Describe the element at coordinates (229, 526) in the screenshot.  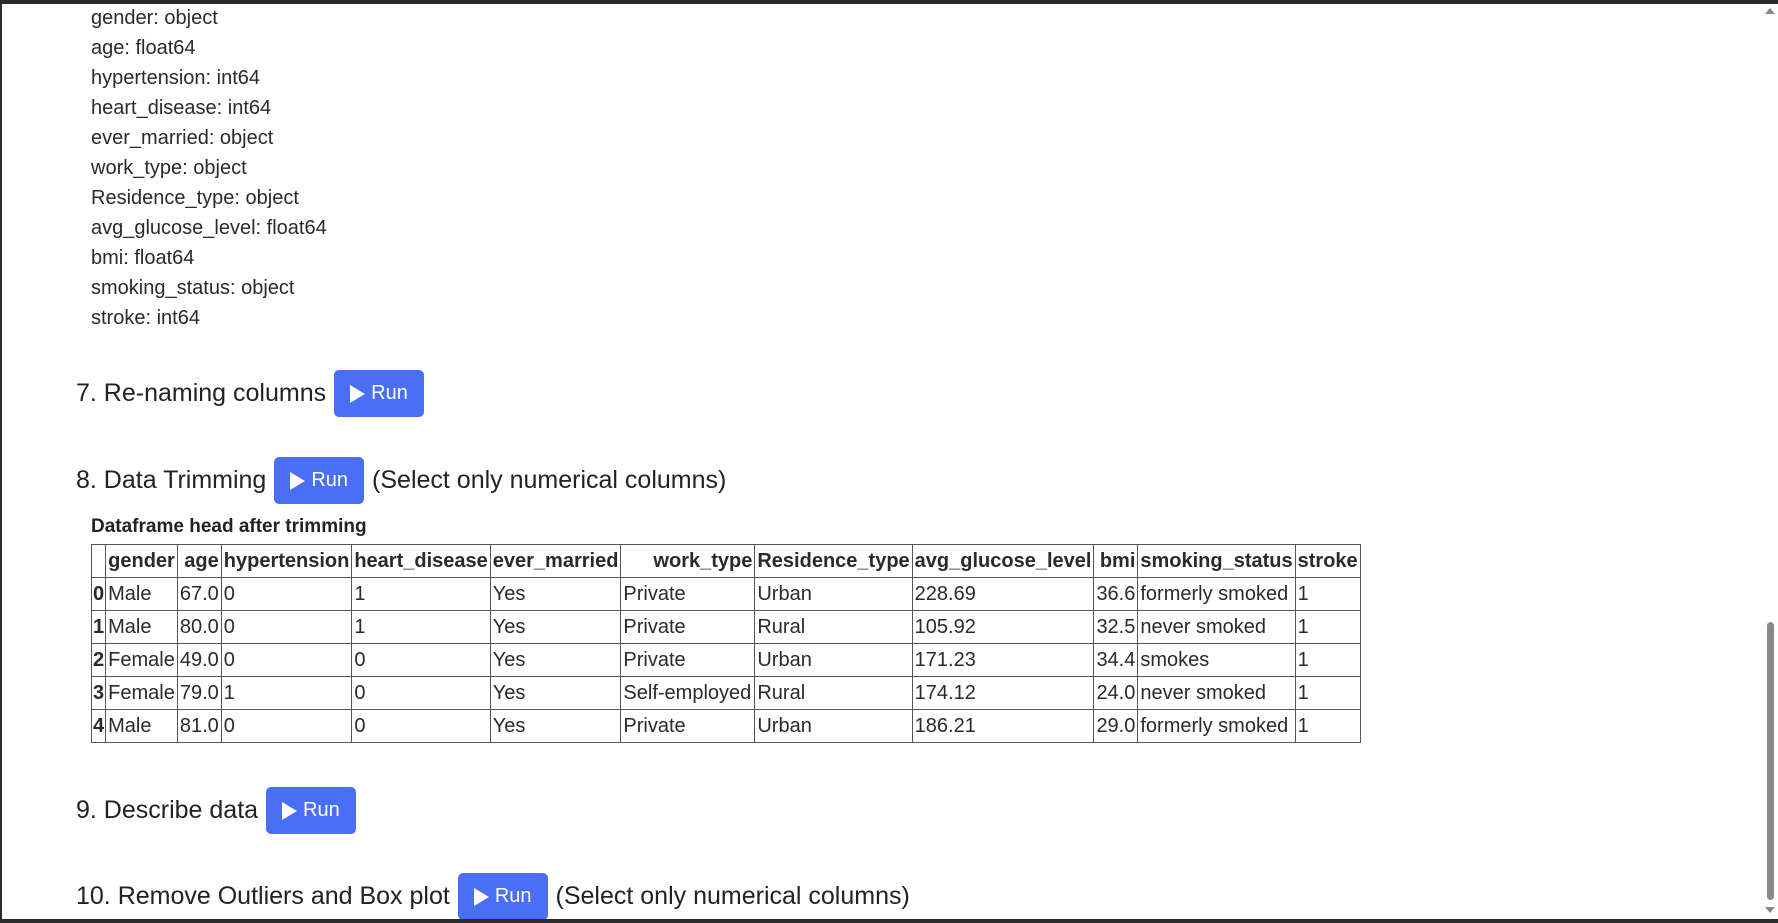
I see `dataframe-caption: Dataframe head after trimming` at that location.